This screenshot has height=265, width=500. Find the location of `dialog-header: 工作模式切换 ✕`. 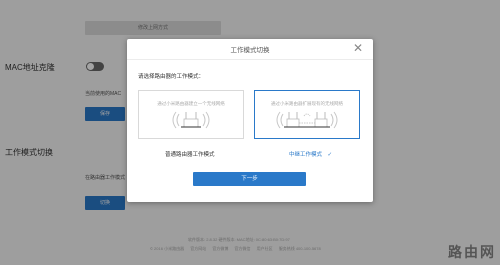

dialog-header: 工作模式切换 ✕ is located at coordinates (250, 49).